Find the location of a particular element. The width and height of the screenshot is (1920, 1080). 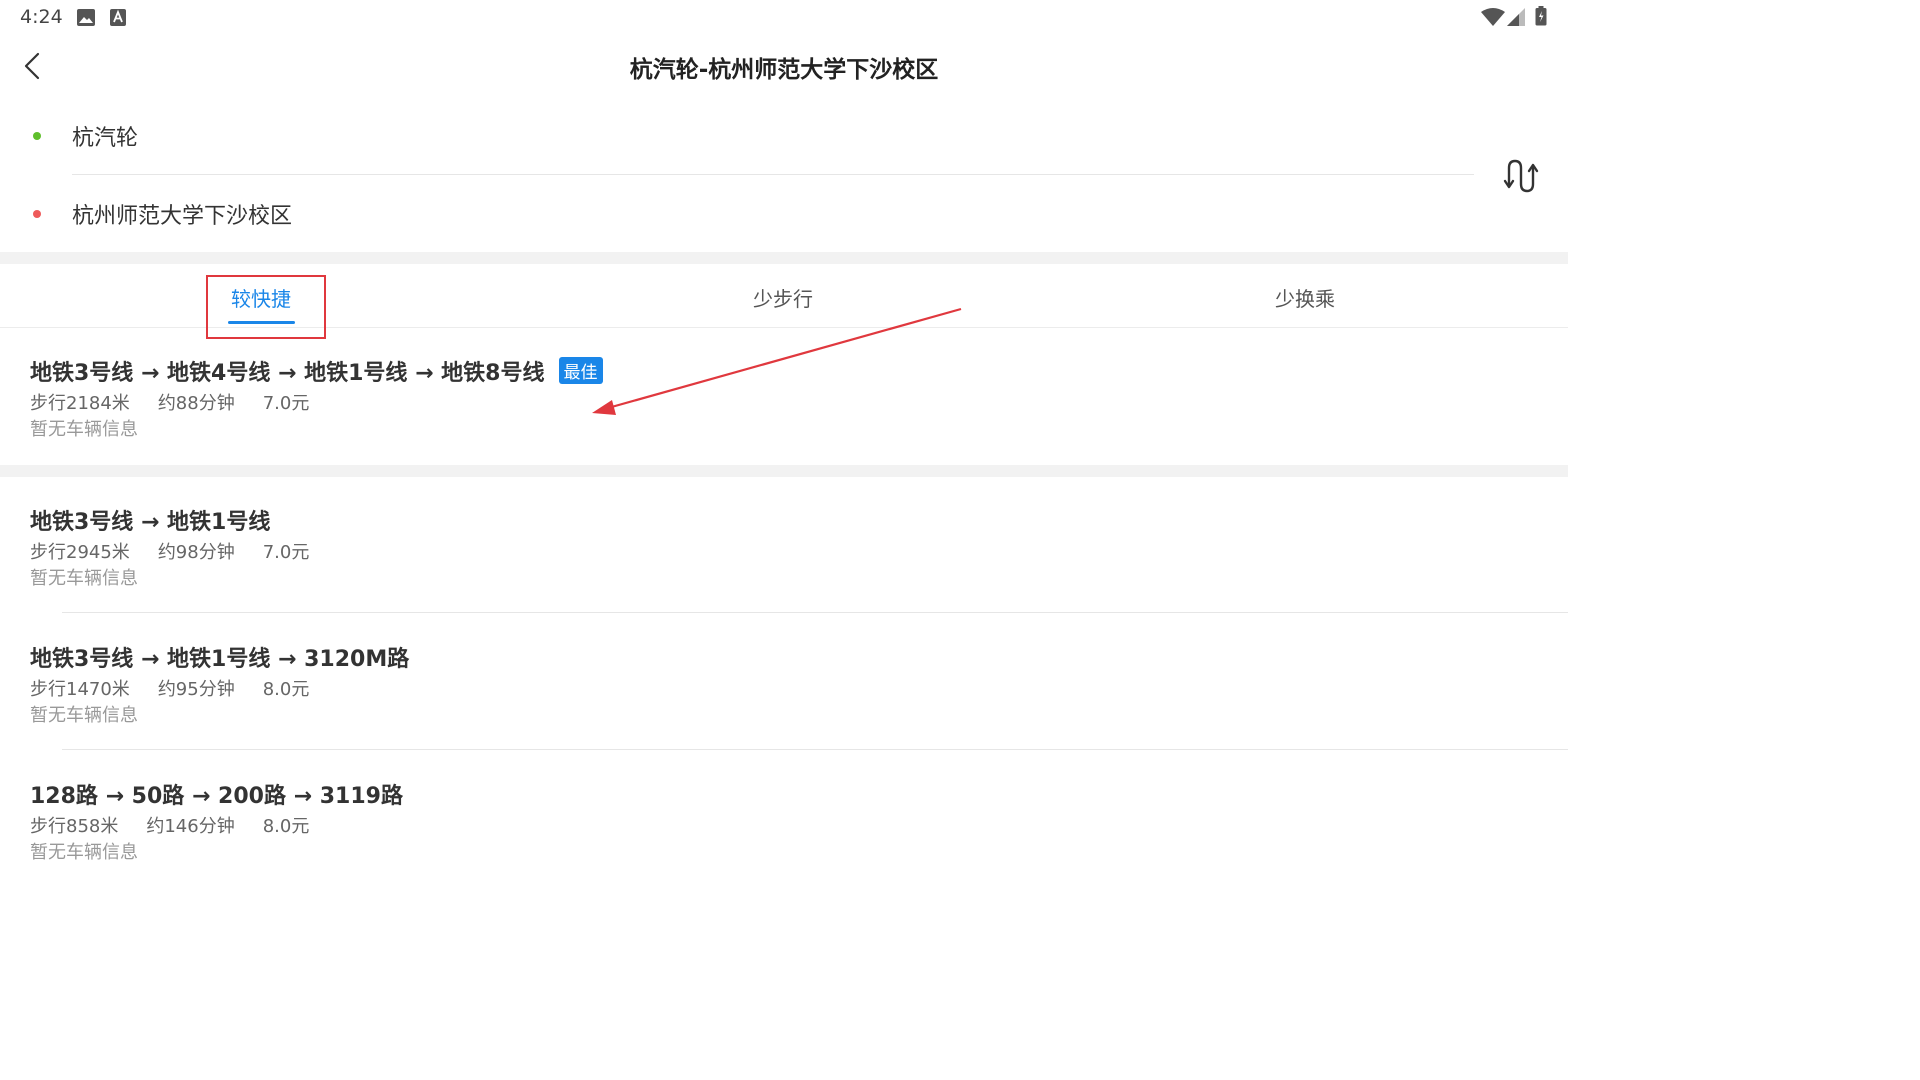

tab-fewer-transfers: 少换乘 is located at coordinates (1305, 295).